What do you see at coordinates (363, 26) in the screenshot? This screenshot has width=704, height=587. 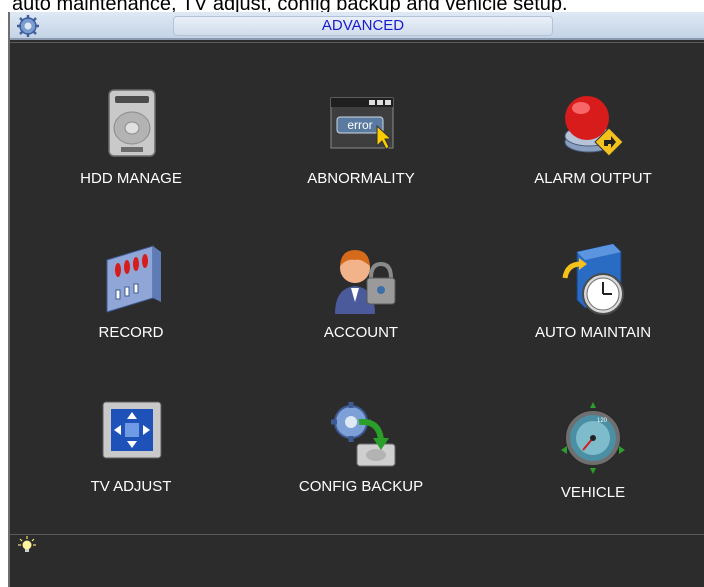 I see `window-title: ADVANCED` at bounding box center [363, 26].